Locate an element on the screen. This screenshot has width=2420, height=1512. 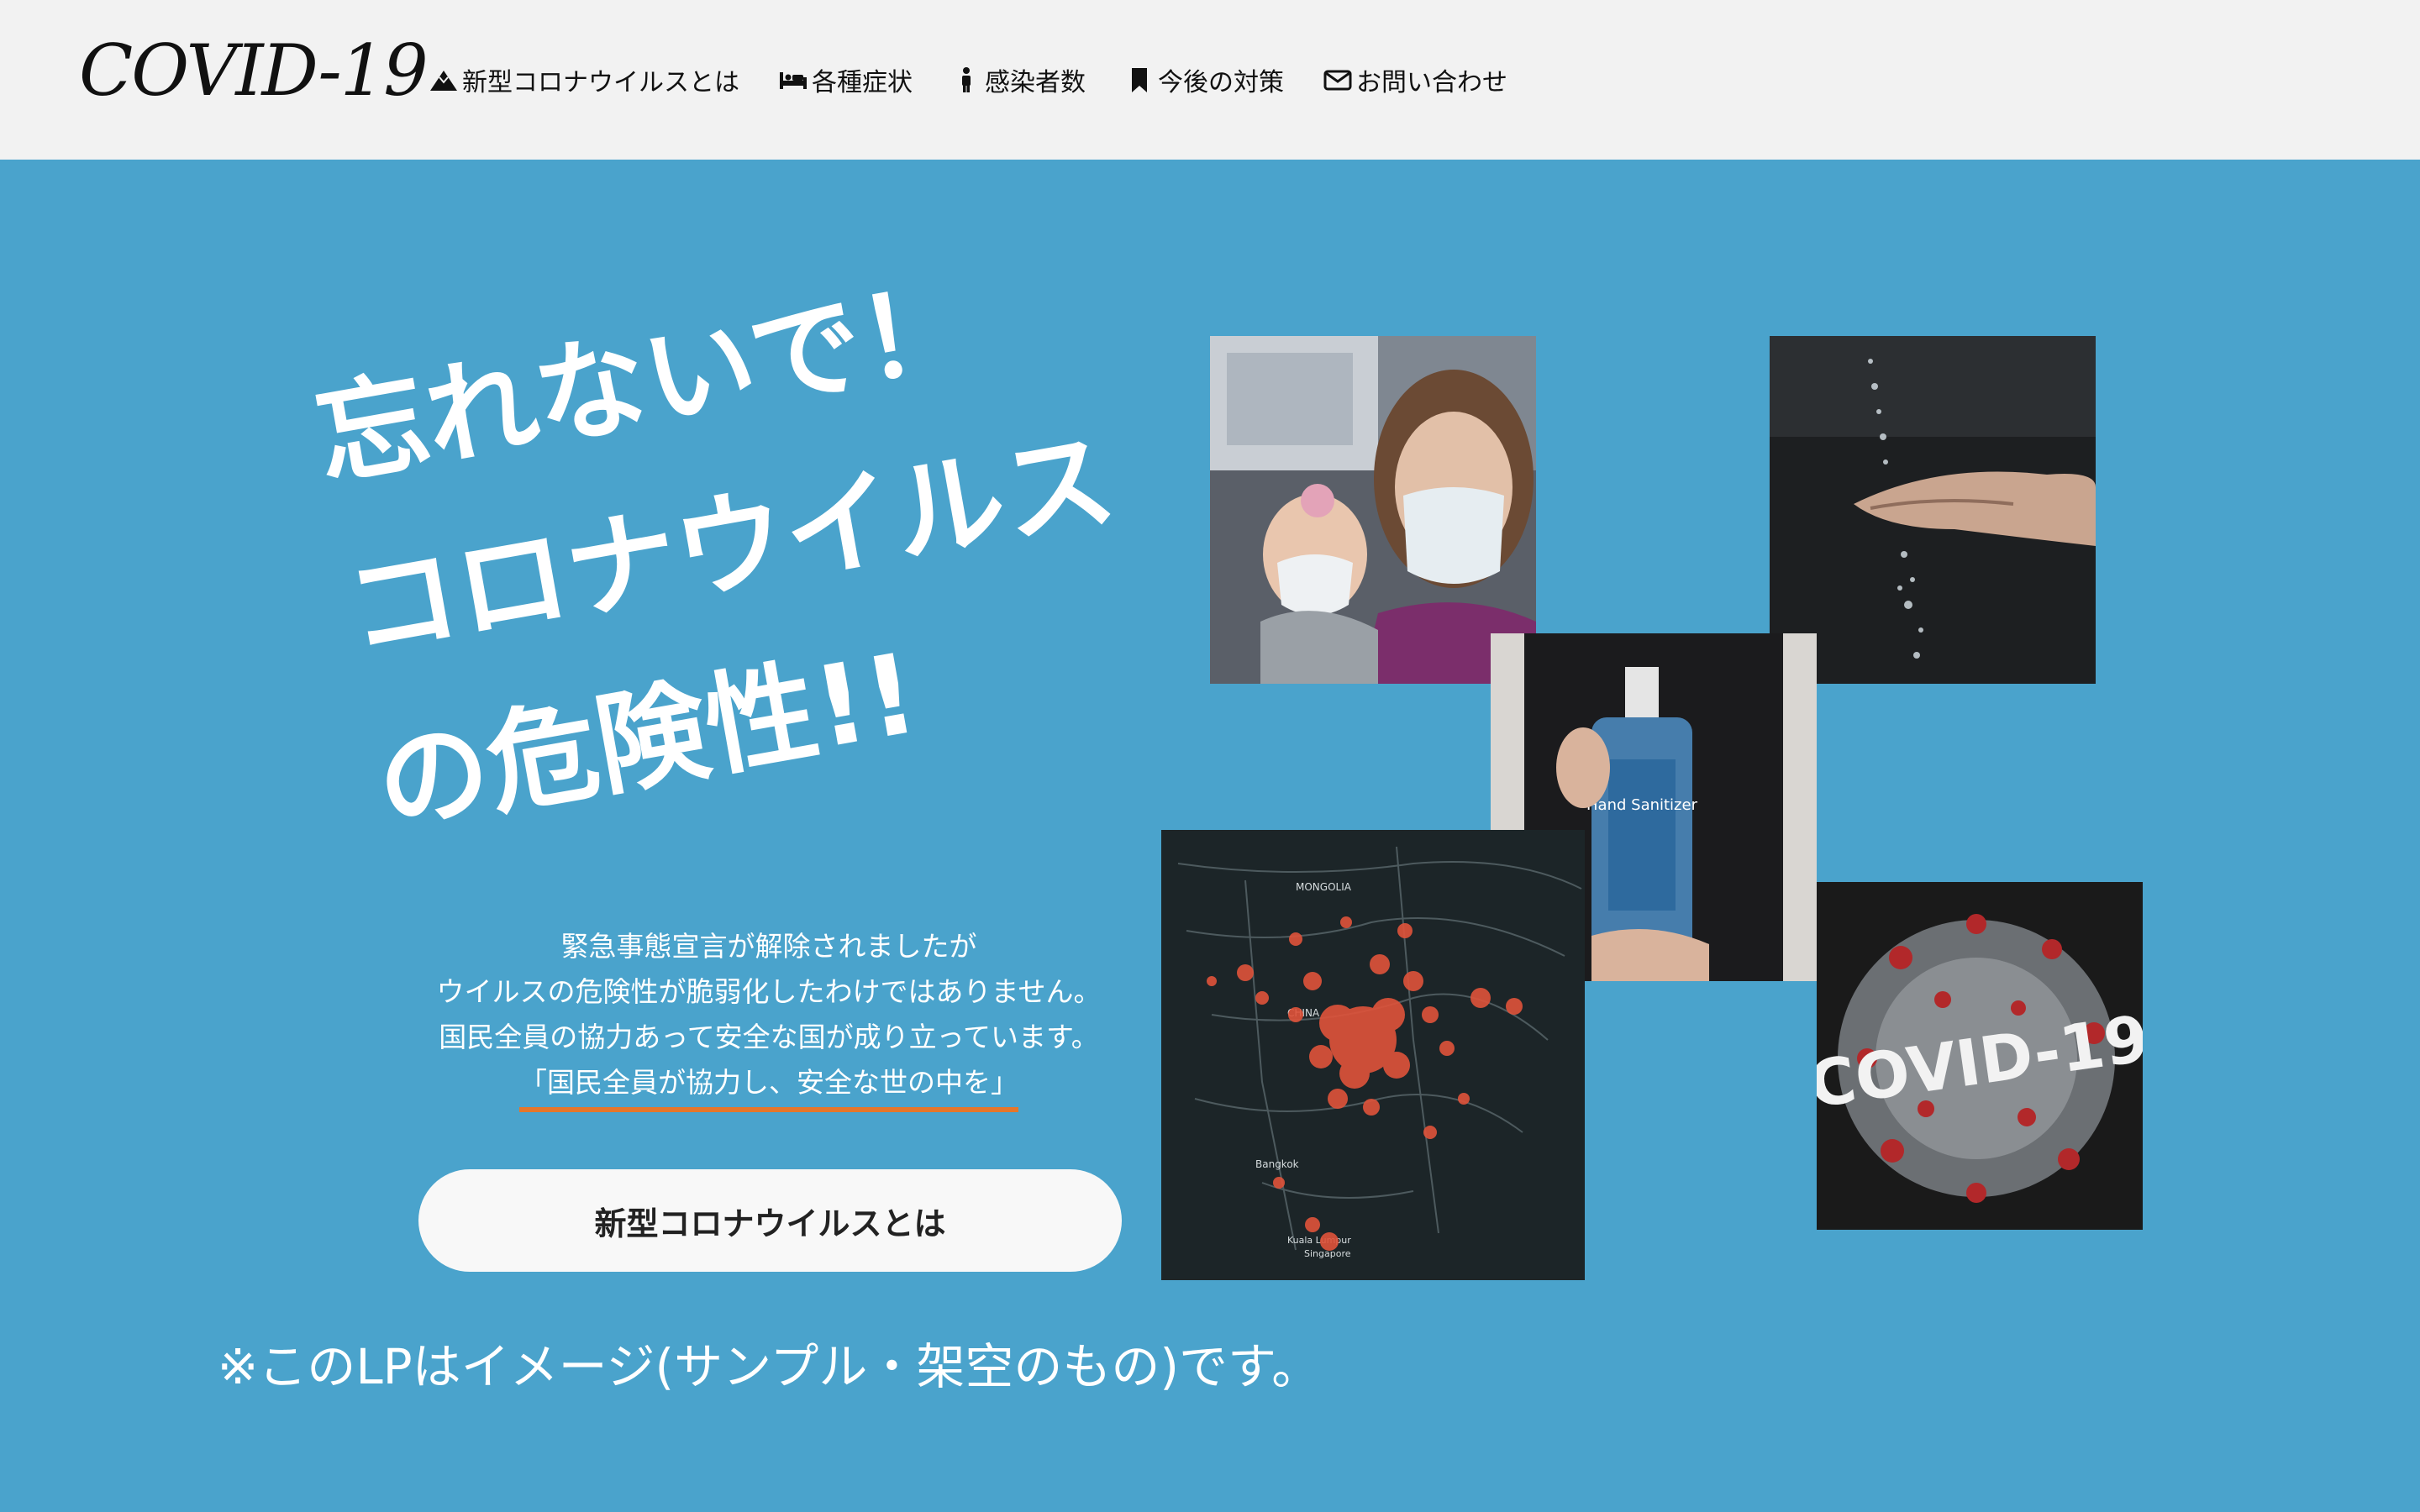
nav-item-symptoms: 各種症状 is located at coordinates (845, 79).